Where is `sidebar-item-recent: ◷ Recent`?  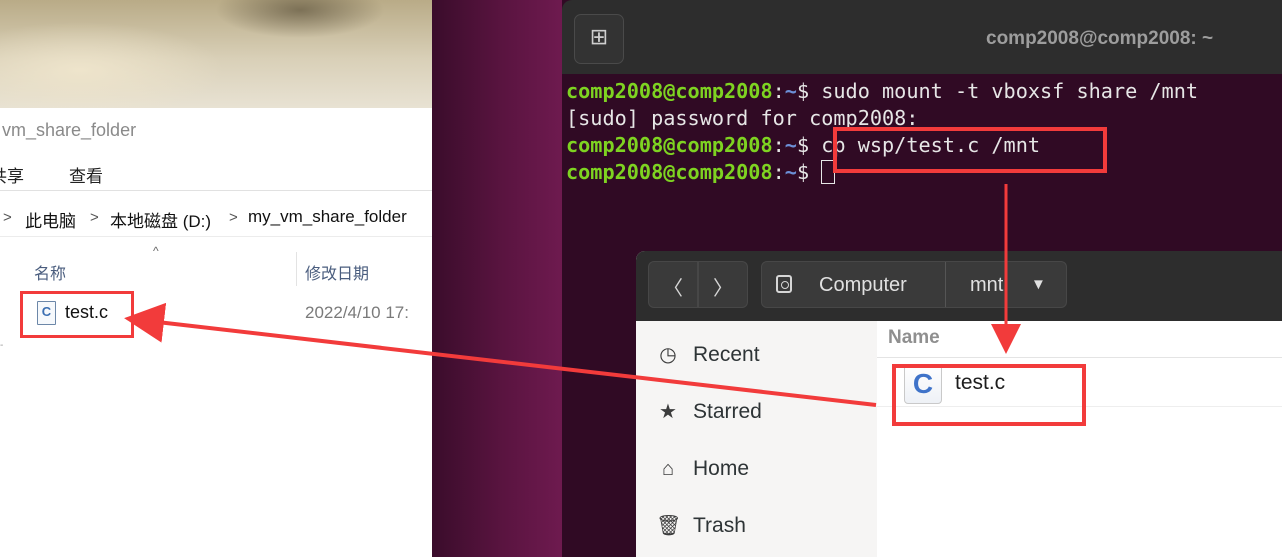
sidebar-item-recent: ◷ Recent is located at coordinates (756, 354).